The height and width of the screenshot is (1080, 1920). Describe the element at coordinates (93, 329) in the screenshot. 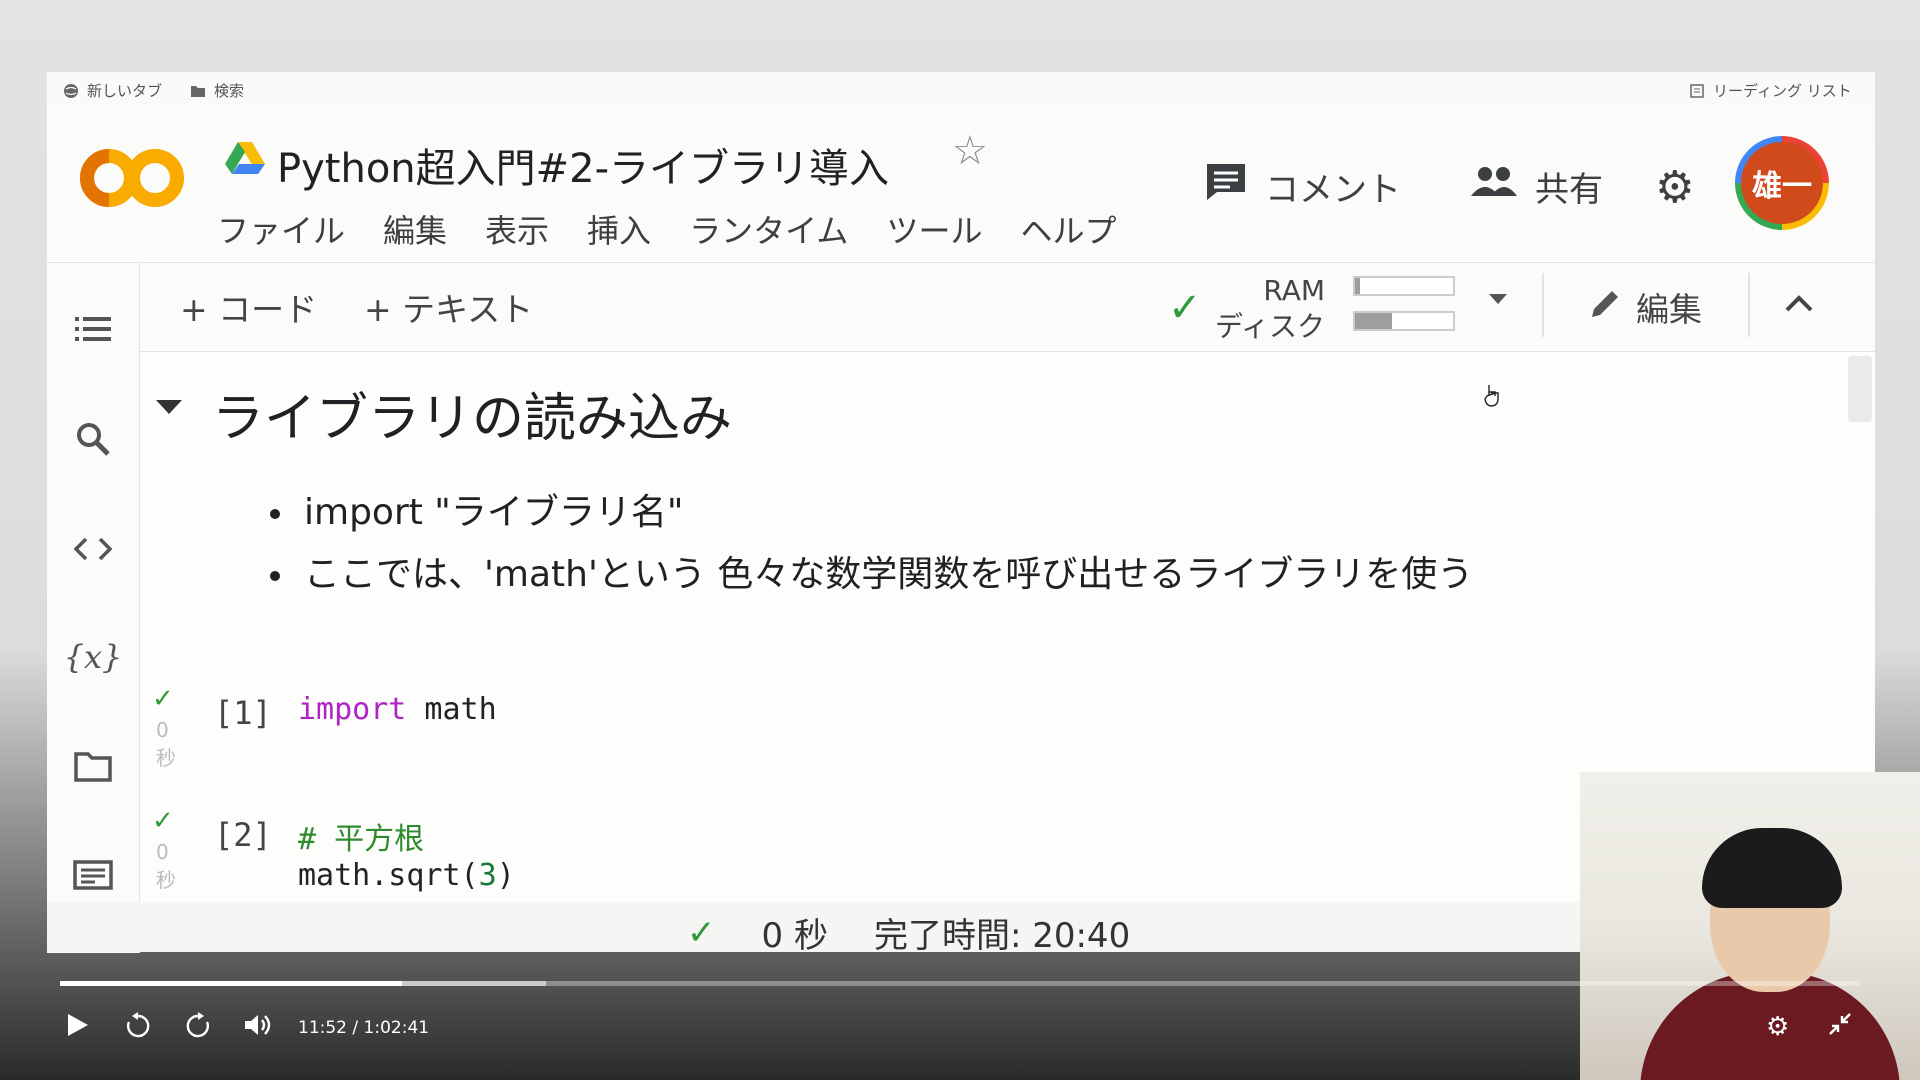

I see `table-of-contents-icon` at that location.